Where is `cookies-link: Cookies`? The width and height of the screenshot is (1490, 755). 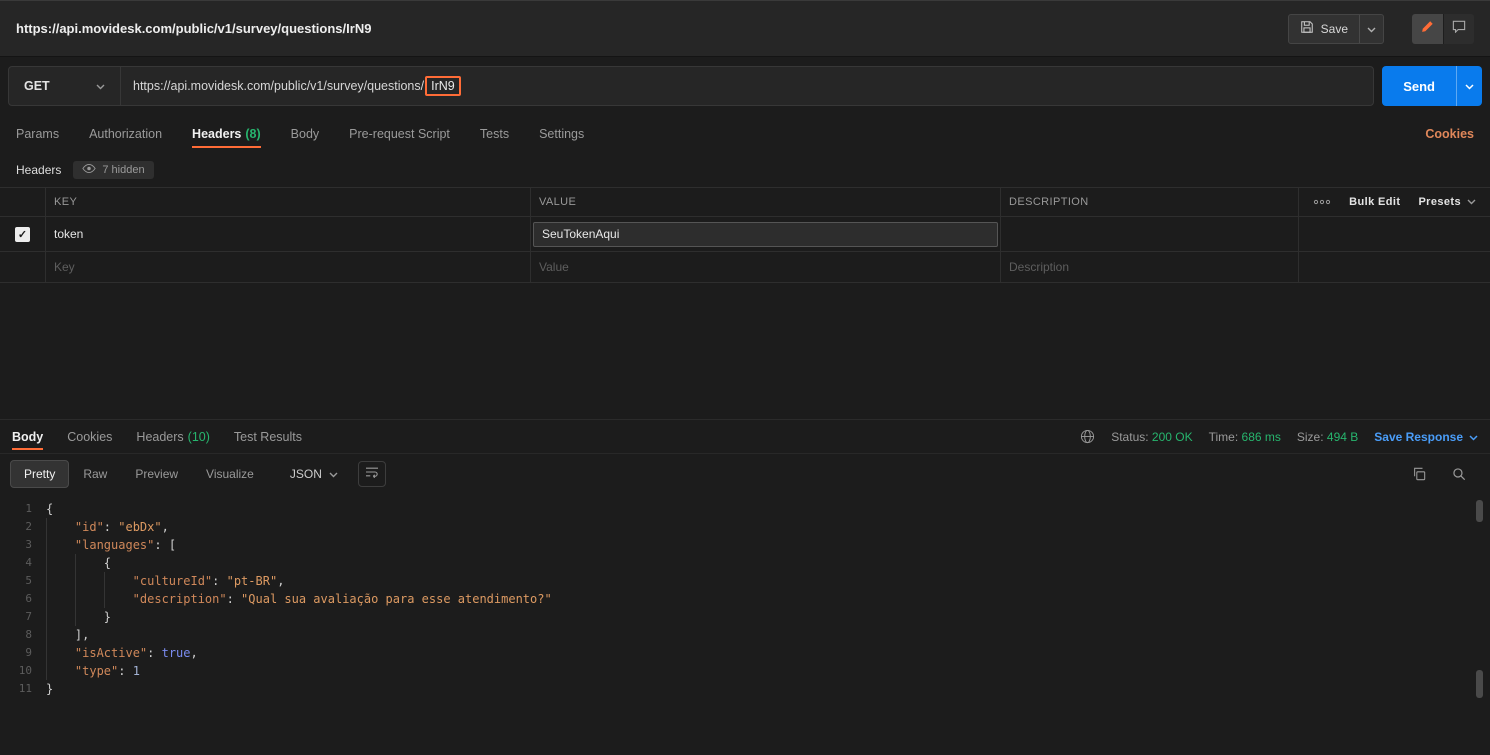 cookies-link: Cookies is located at coordinates (1449, 134).